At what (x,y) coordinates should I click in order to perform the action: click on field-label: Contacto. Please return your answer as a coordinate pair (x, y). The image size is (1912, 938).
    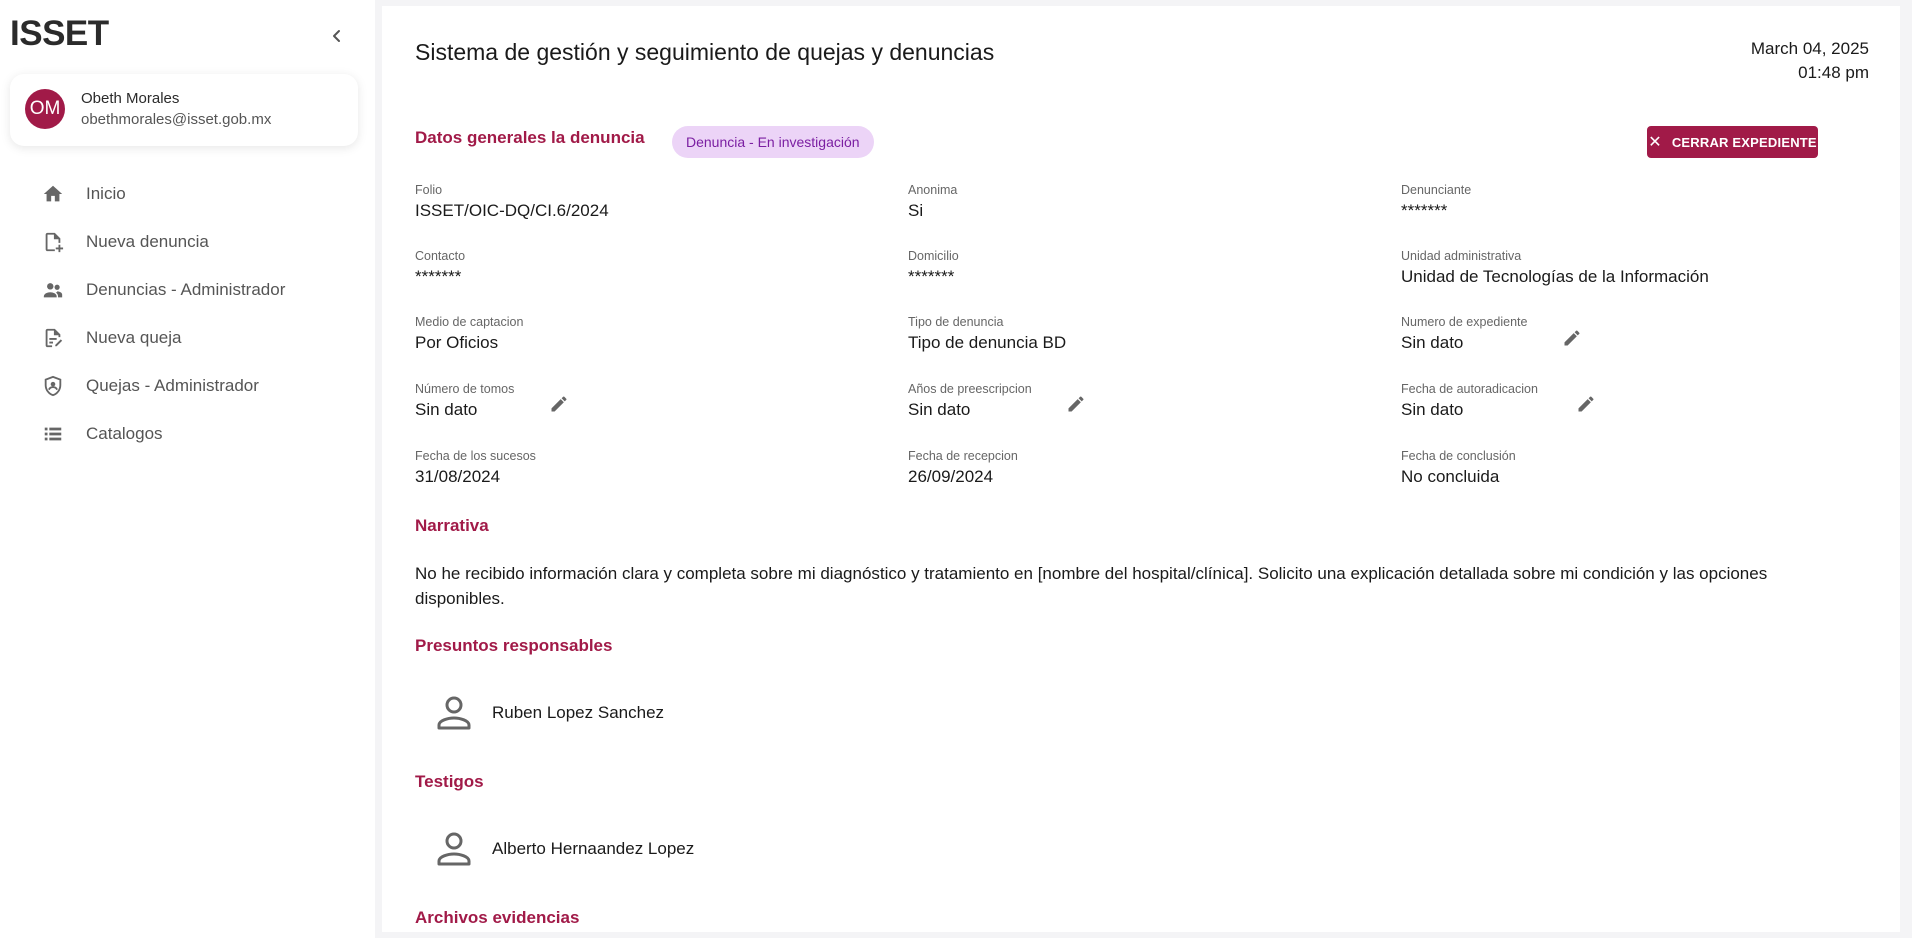
    Looking at the image, I should click on (440, 256).